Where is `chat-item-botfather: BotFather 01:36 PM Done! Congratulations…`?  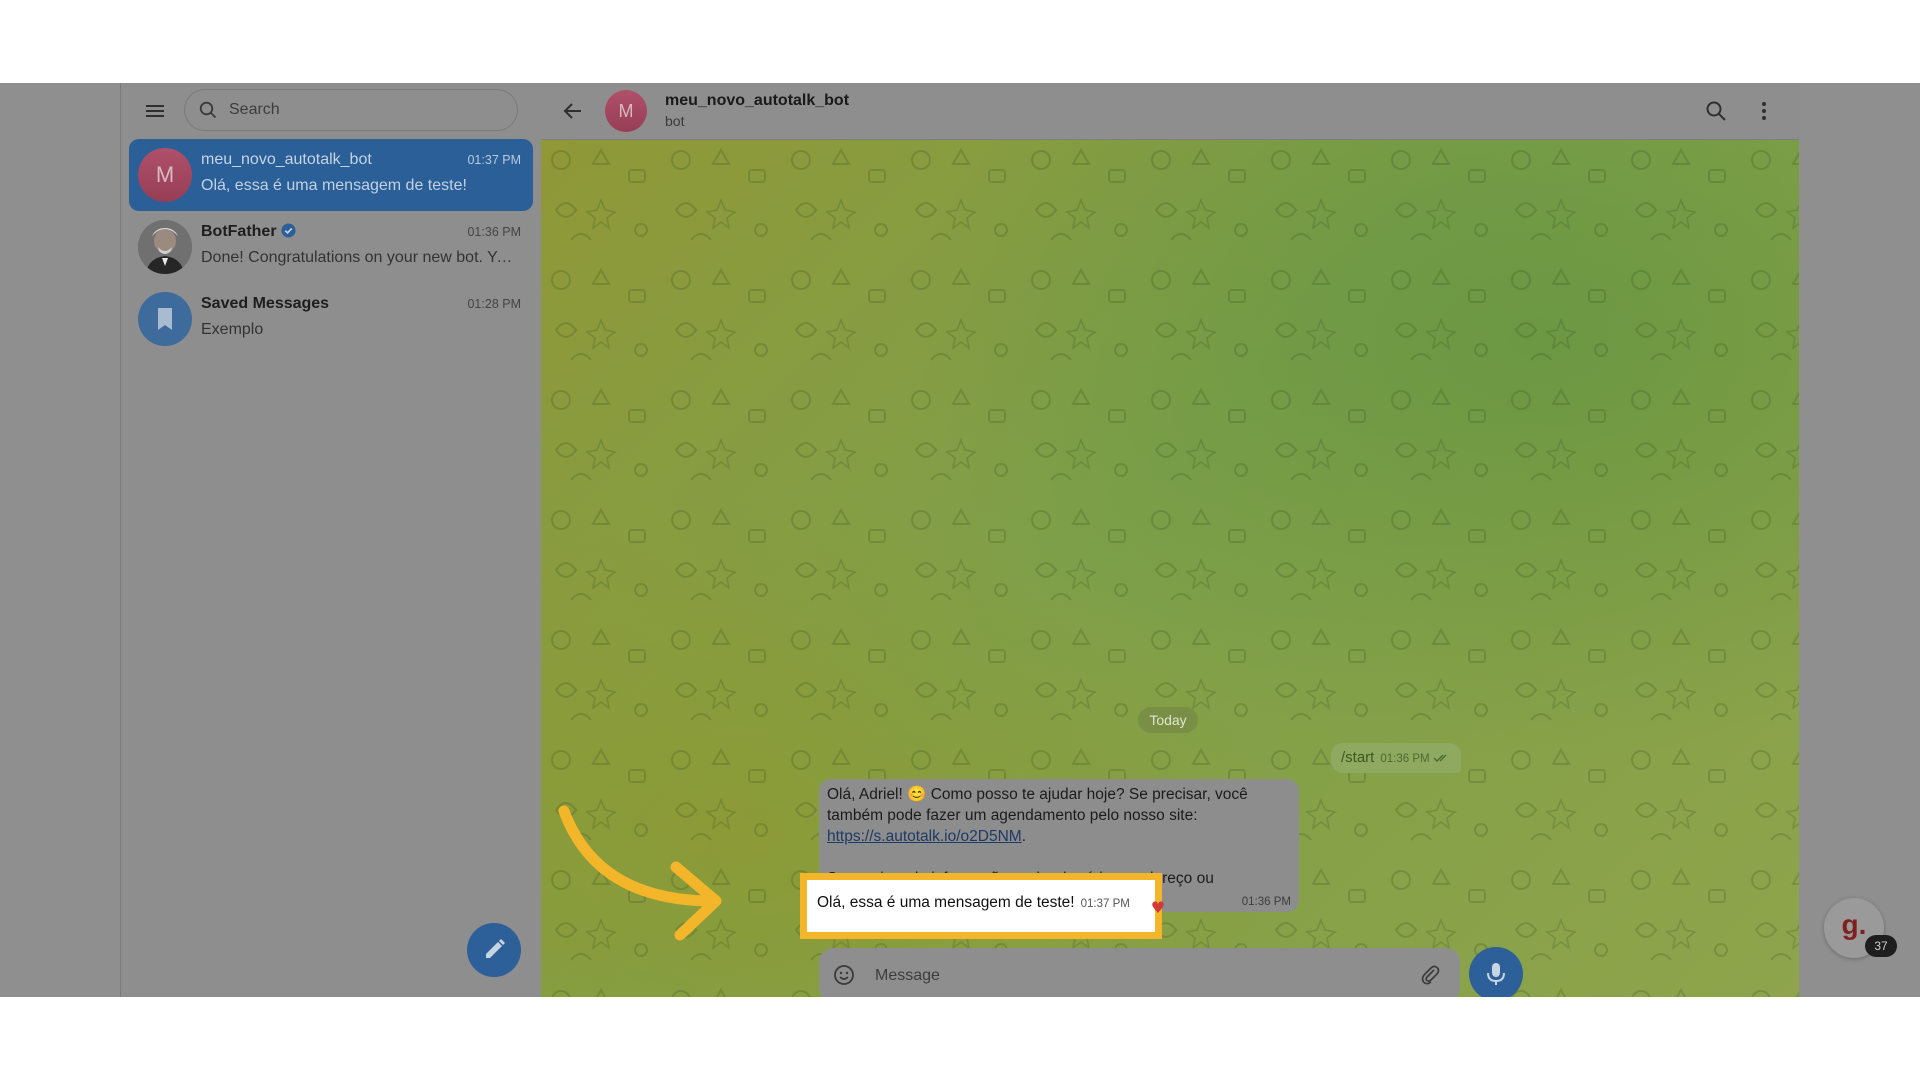 chat-item-botfather: BotFather 01:36 PM Done! Congratulations… is located at coordinates (331, 247).